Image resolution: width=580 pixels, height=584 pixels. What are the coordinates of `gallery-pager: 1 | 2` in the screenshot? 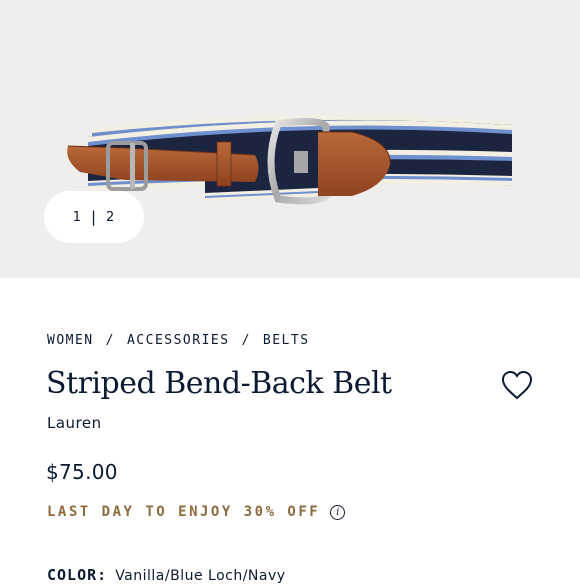 It's located at (94, 217).